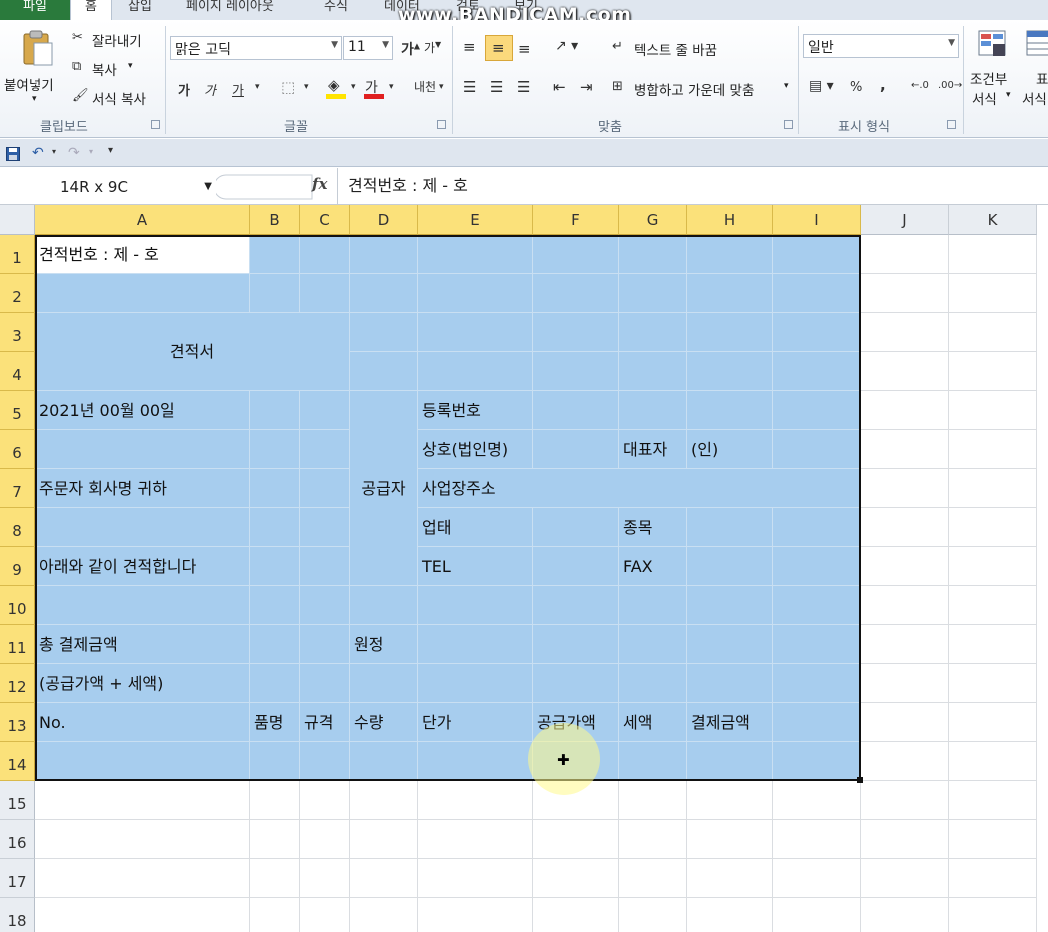 The height and width of the screenshot is (932, 1048). I want to click on cell-g11, so click(653, 644).